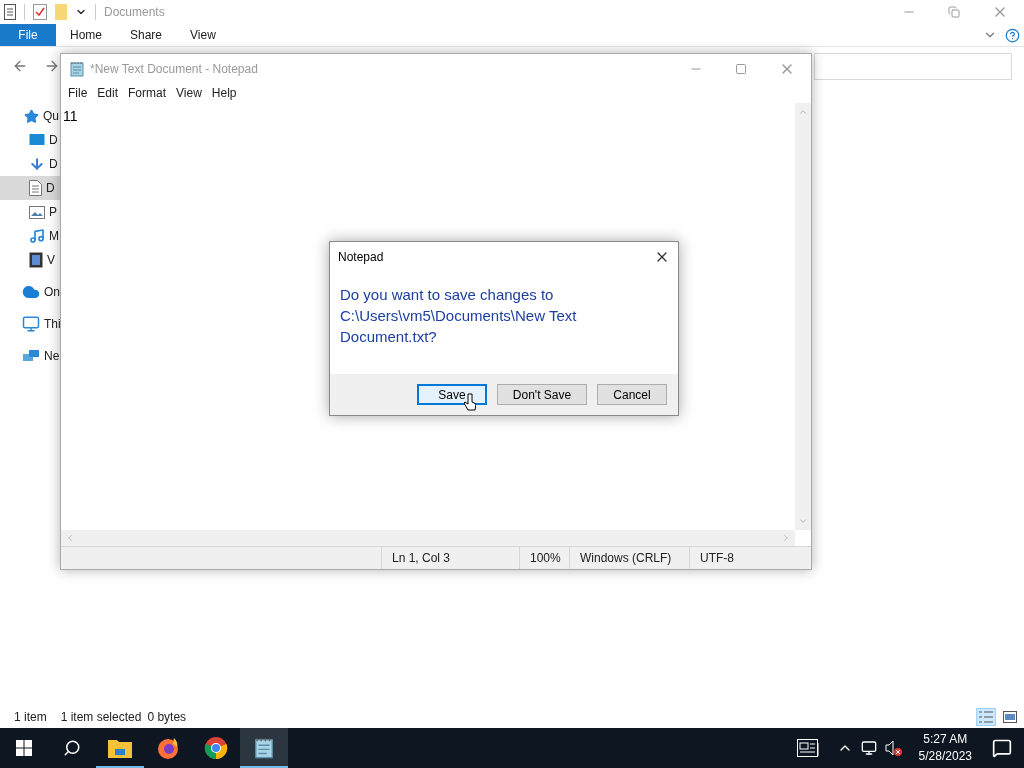  I want to click on ribbon-tab: Home, so click(86, 35).